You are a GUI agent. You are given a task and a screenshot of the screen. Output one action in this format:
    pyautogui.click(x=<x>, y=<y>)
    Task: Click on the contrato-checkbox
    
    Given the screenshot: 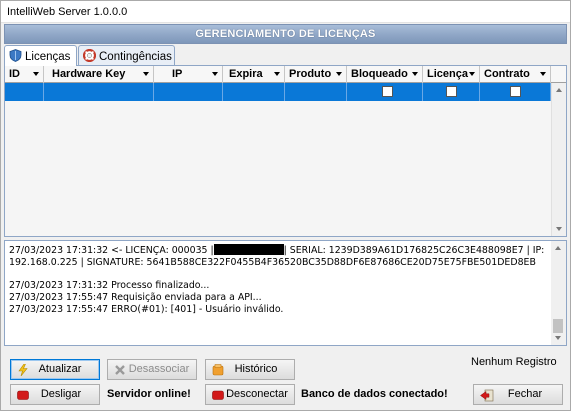 What is the action you would take?
    pyautogui.click(x=515, y=91)
    